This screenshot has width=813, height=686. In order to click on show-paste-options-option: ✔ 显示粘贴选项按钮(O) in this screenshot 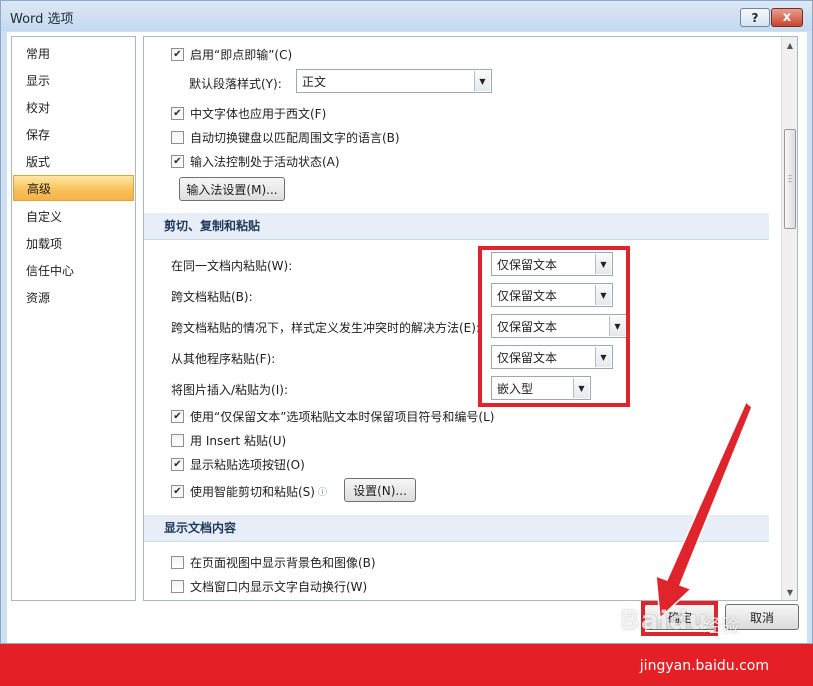, I will do `click(238, 464)`.